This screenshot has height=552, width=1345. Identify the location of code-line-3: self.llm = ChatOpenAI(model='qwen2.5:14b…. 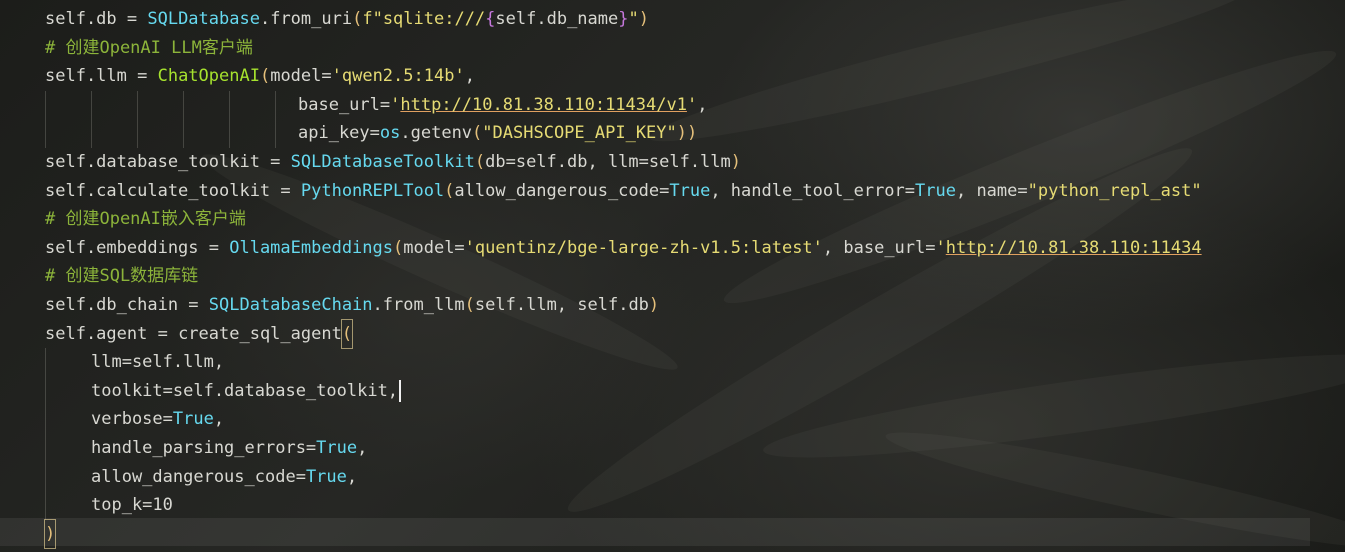
(672, 76).